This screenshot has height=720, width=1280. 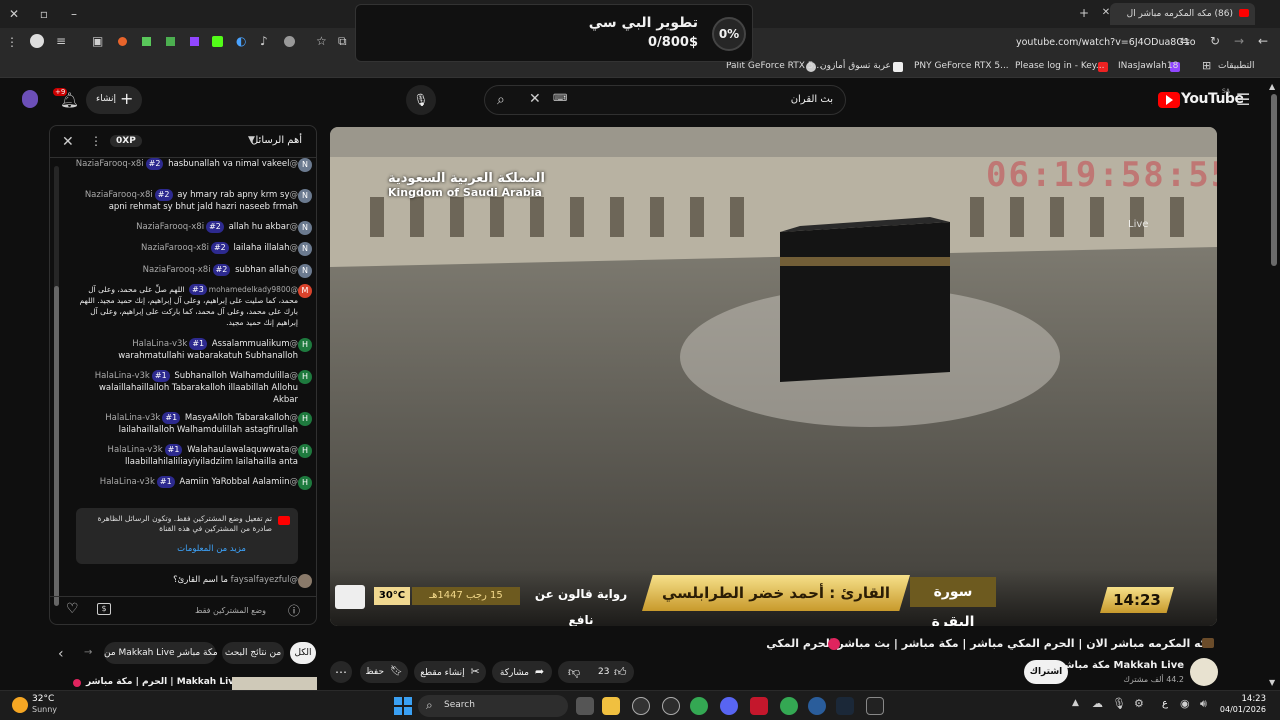 I want to click on speaker-icon: ♪, so click(x=264, y=41).